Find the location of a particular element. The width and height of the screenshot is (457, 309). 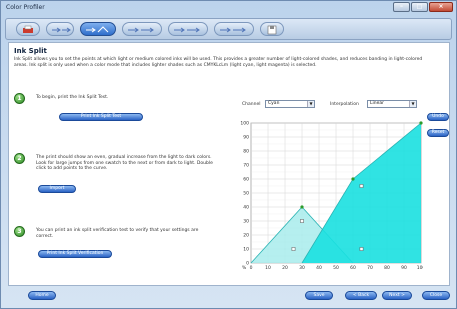

window-title: Color Profiler is located at coordinates (25, 7).